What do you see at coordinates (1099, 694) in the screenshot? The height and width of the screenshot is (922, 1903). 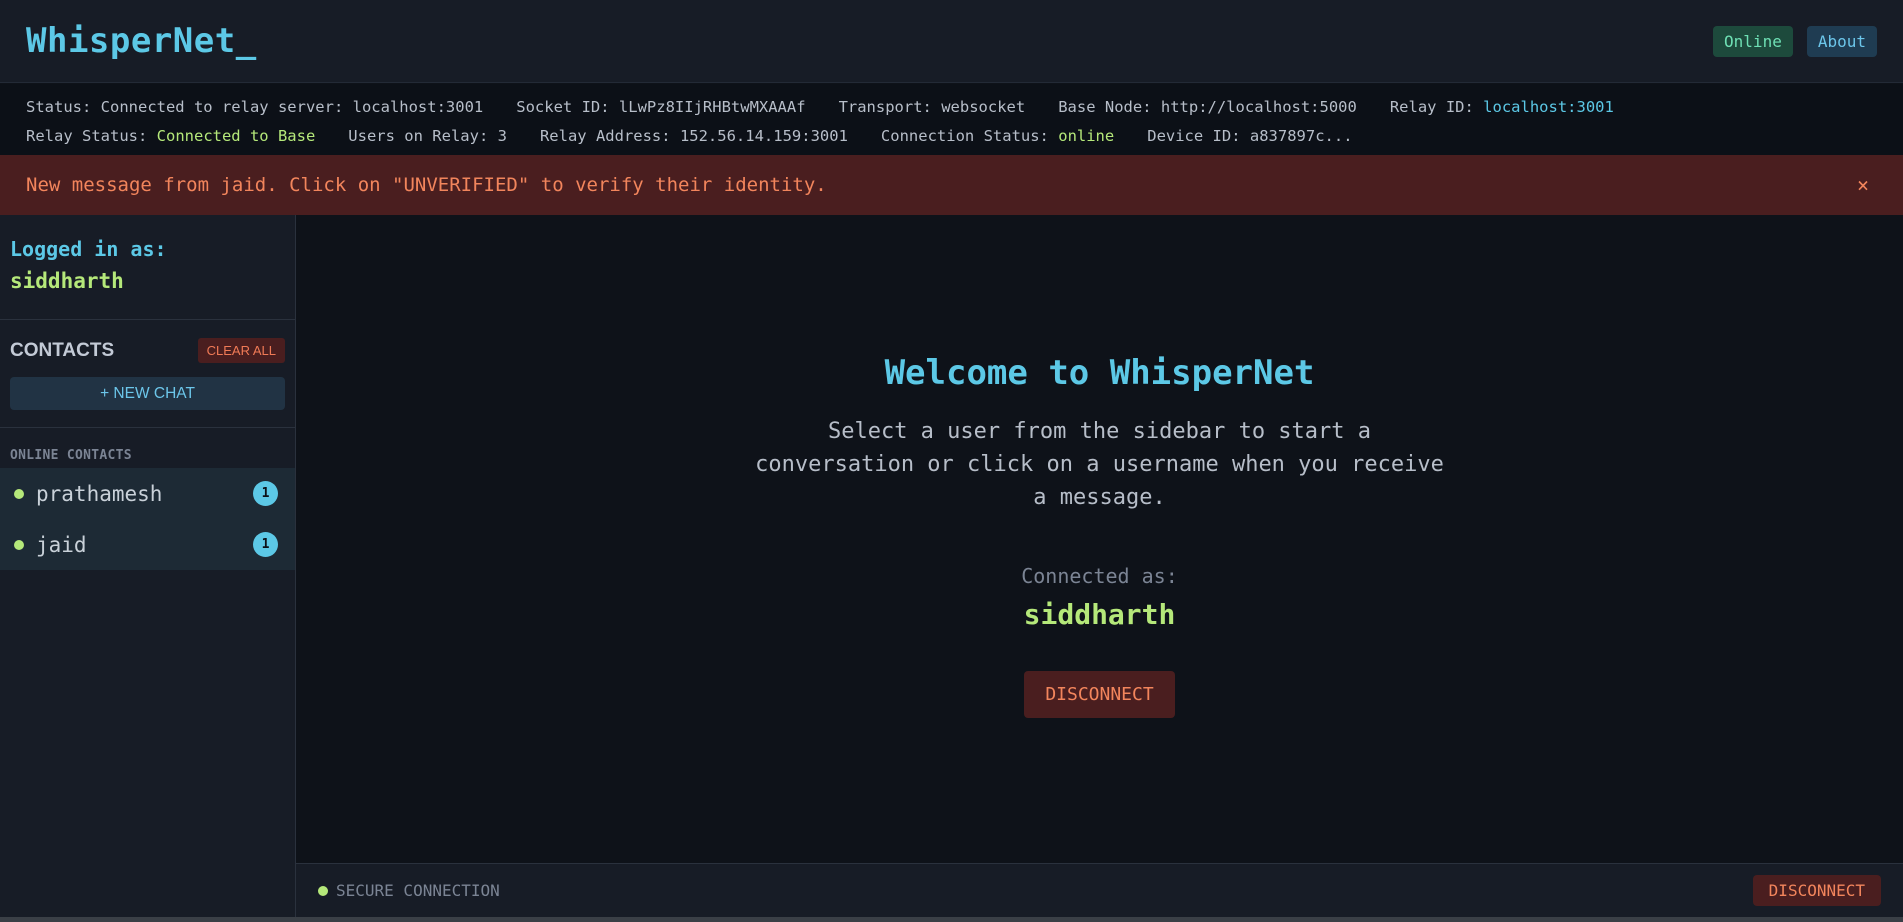 I see `disconnect-button: DISCONNECT` at bounding box center [1099, 694].